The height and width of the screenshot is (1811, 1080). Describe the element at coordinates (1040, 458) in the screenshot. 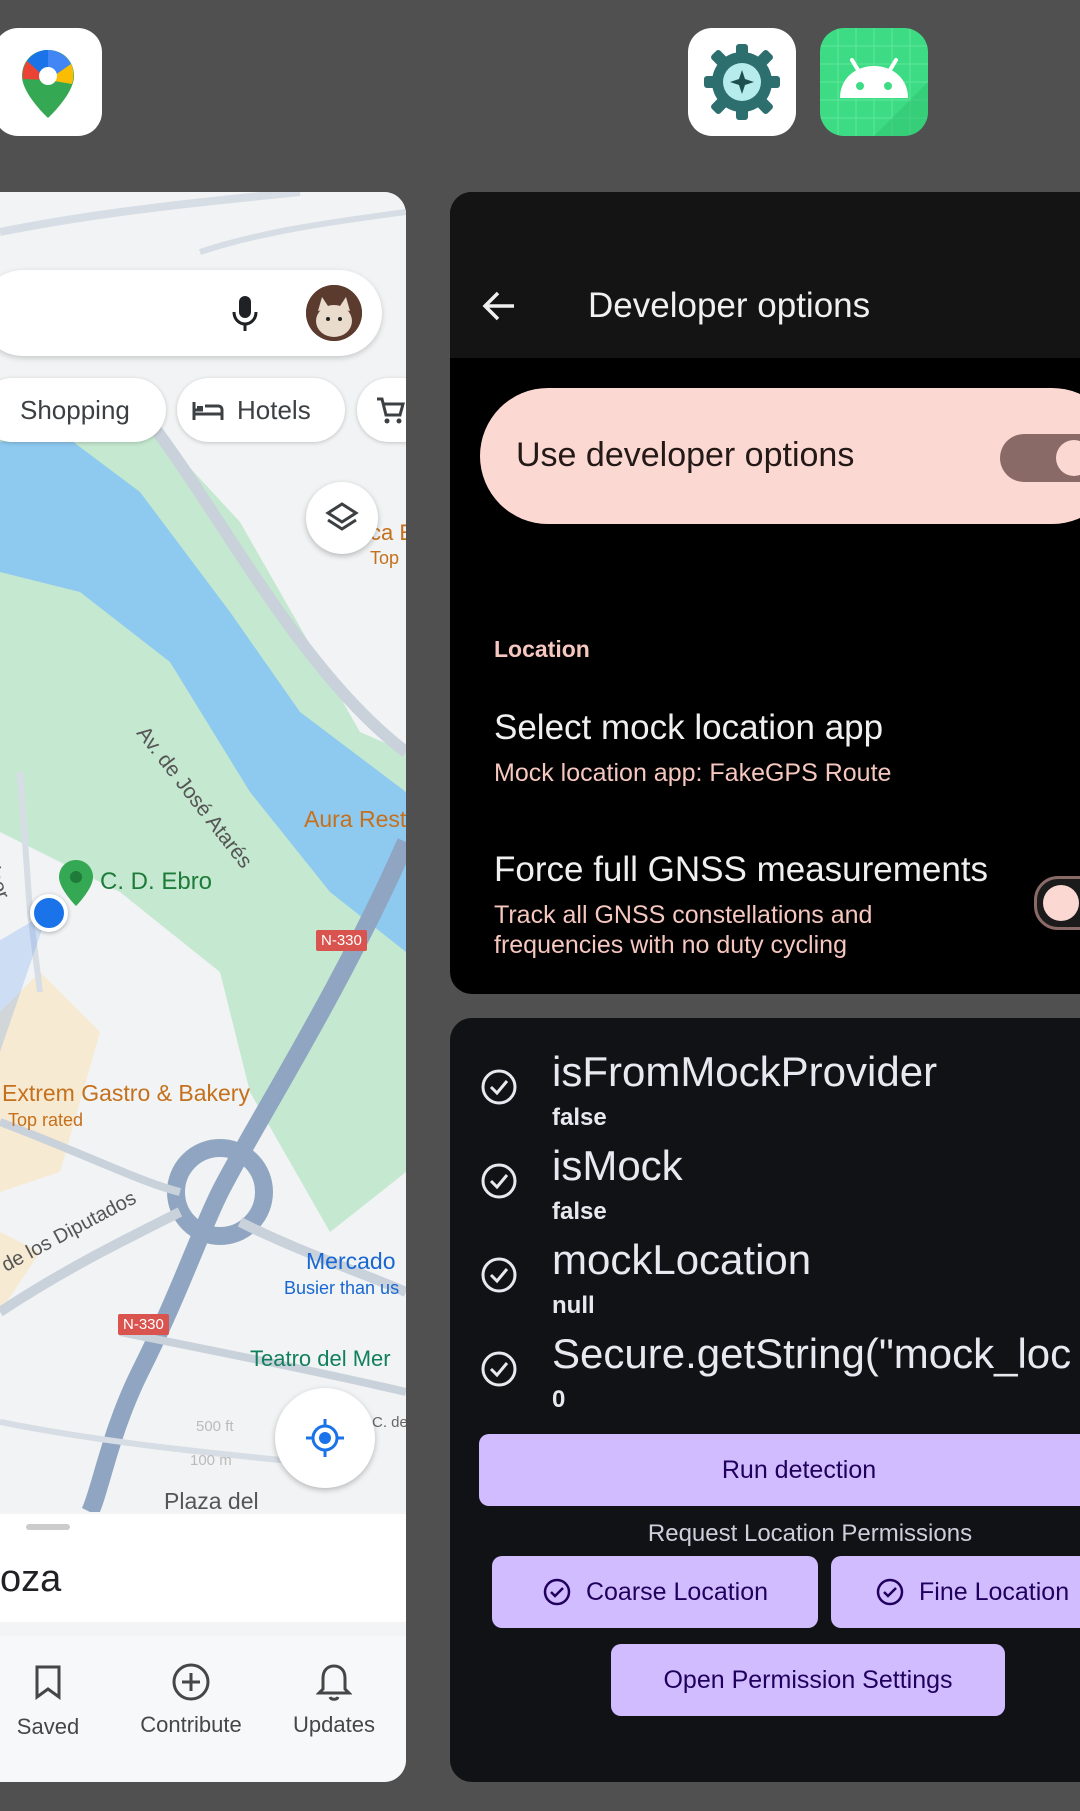

I see `use-developer-options-toggle` at that location.